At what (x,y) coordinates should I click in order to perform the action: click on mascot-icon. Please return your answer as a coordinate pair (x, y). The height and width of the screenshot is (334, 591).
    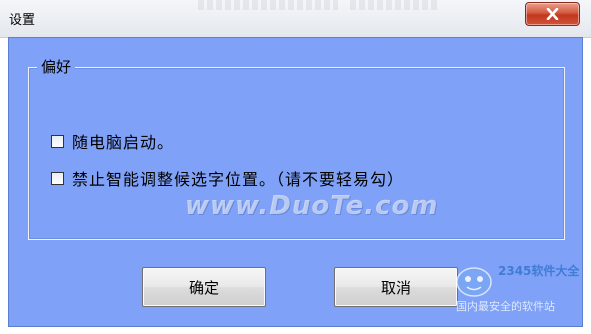
    Looking at the image, I should click on (474, 282).